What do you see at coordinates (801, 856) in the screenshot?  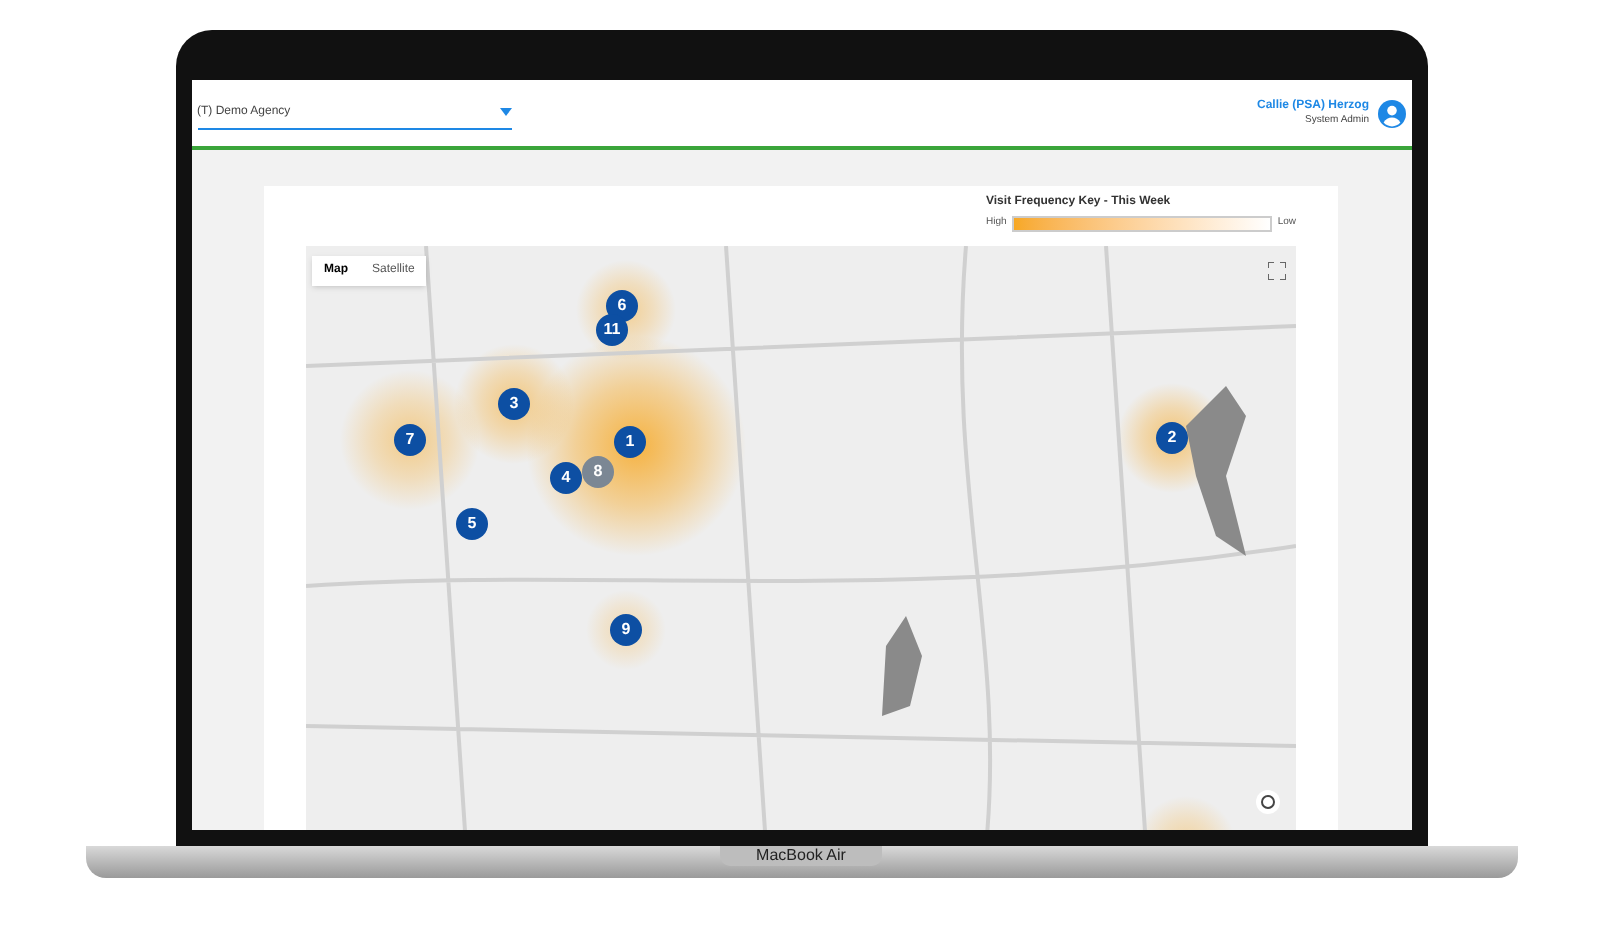 I see `model-label: MacBook Air` at bounding box center [801, 856].